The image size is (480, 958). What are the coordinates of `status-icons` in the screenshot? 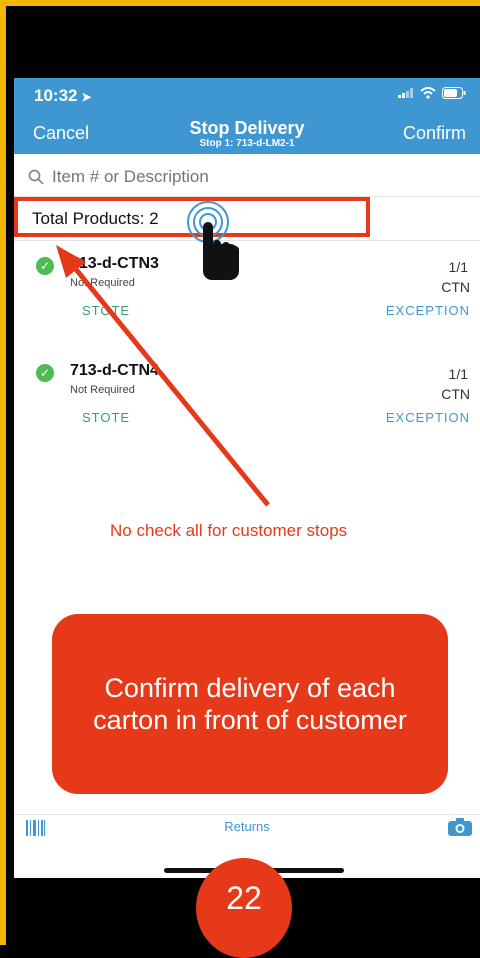 It's located at (432, 93).